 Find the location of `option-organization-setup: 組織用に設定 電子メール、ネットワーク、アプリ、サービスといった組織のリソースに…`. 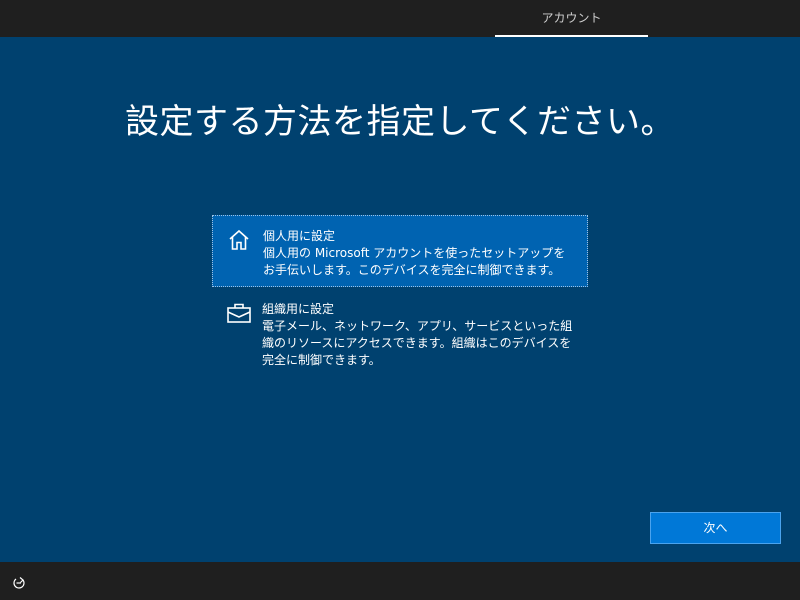

option-organization-setup: 組織用に設定 電子メール、ネットワーク、アプリ、サービスといった組織のリソースに… is located at coordinates (400, 331).